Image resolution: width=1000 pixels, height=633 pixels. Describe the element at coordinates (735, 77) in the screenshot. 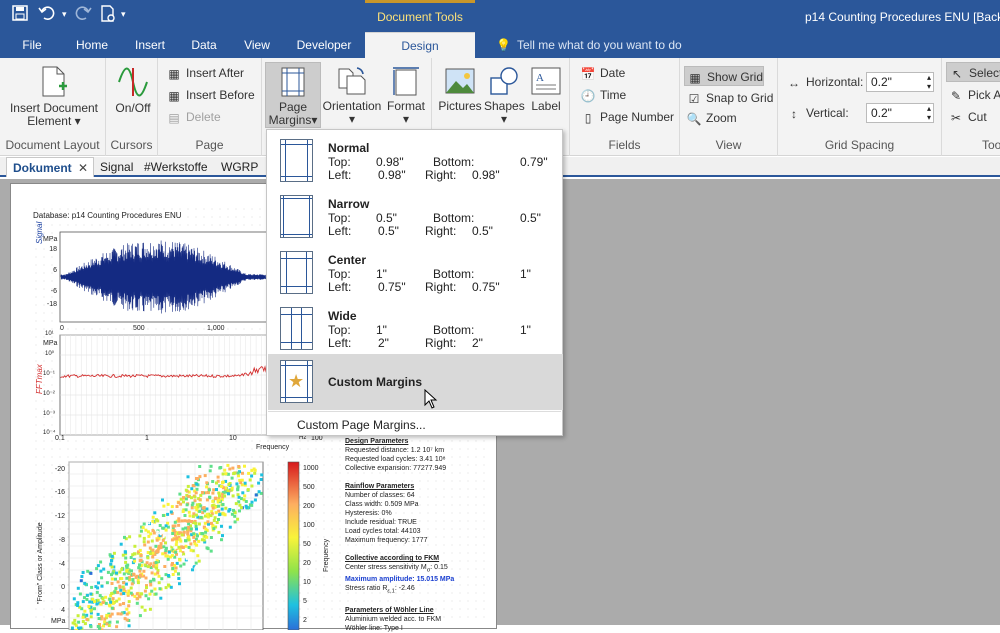

I see `show-grid-label: Show Grid` at that location.